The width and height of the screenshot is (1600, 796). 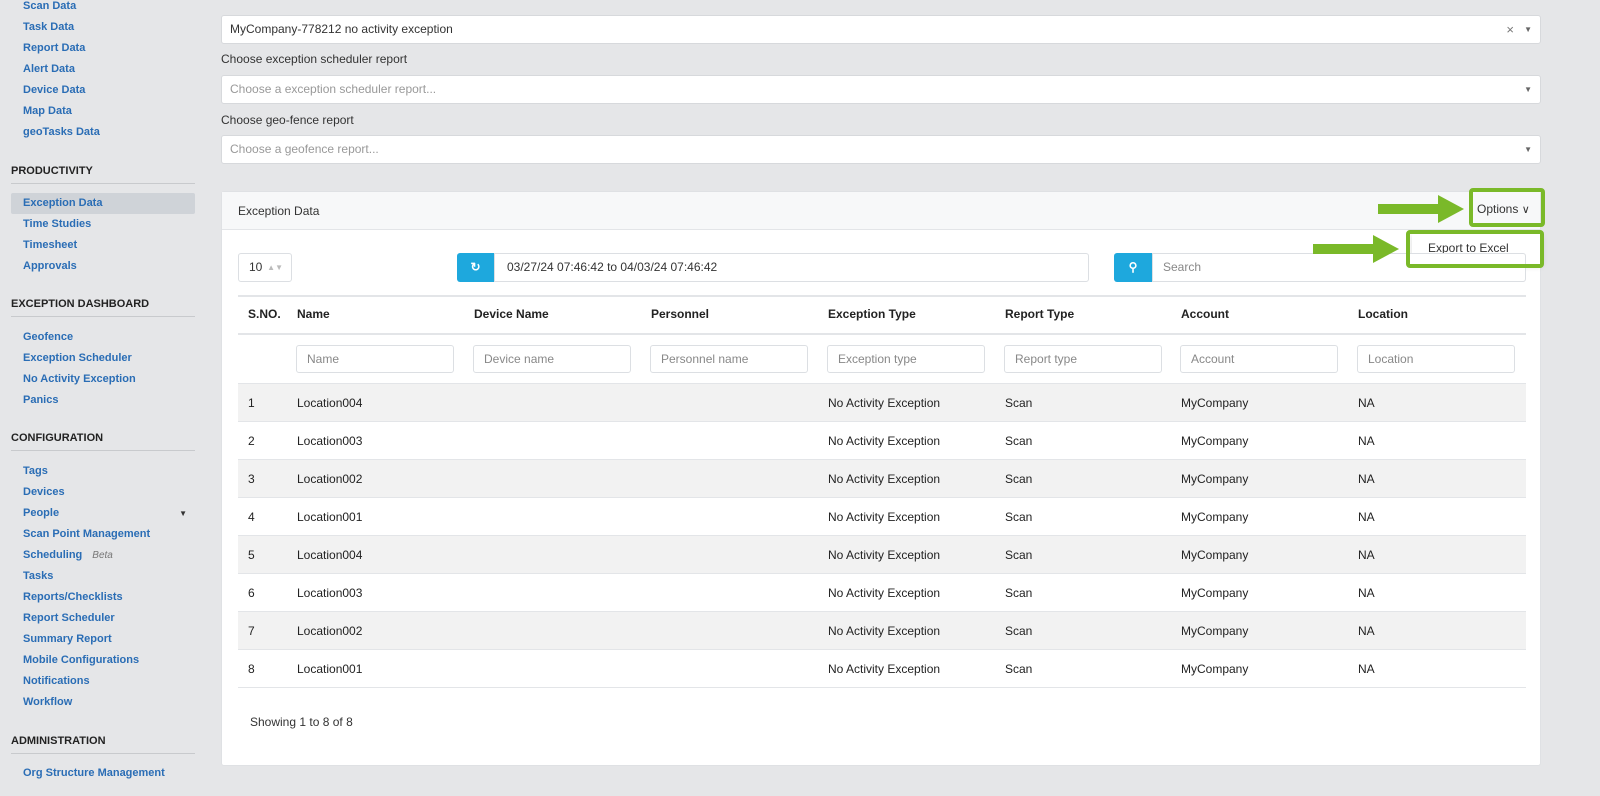 What do you see at coordinates (54, 90) in the screenshot?
I see `sidebar-item-label: Device Data` at bounding box center [54, 90].